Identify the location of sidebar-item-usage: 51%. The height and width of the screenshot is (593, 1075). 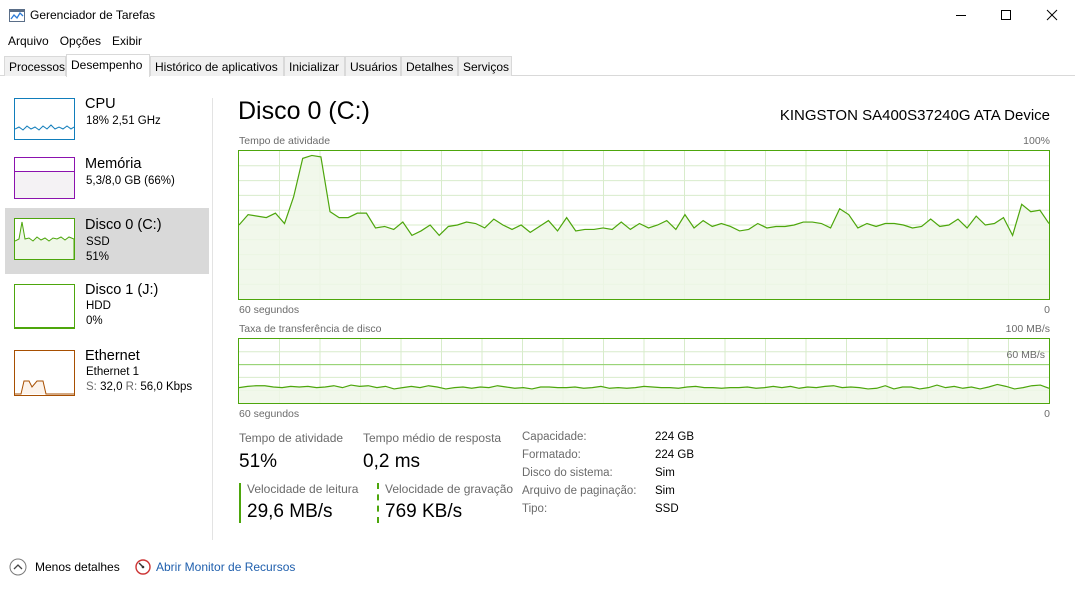
(98, 257).